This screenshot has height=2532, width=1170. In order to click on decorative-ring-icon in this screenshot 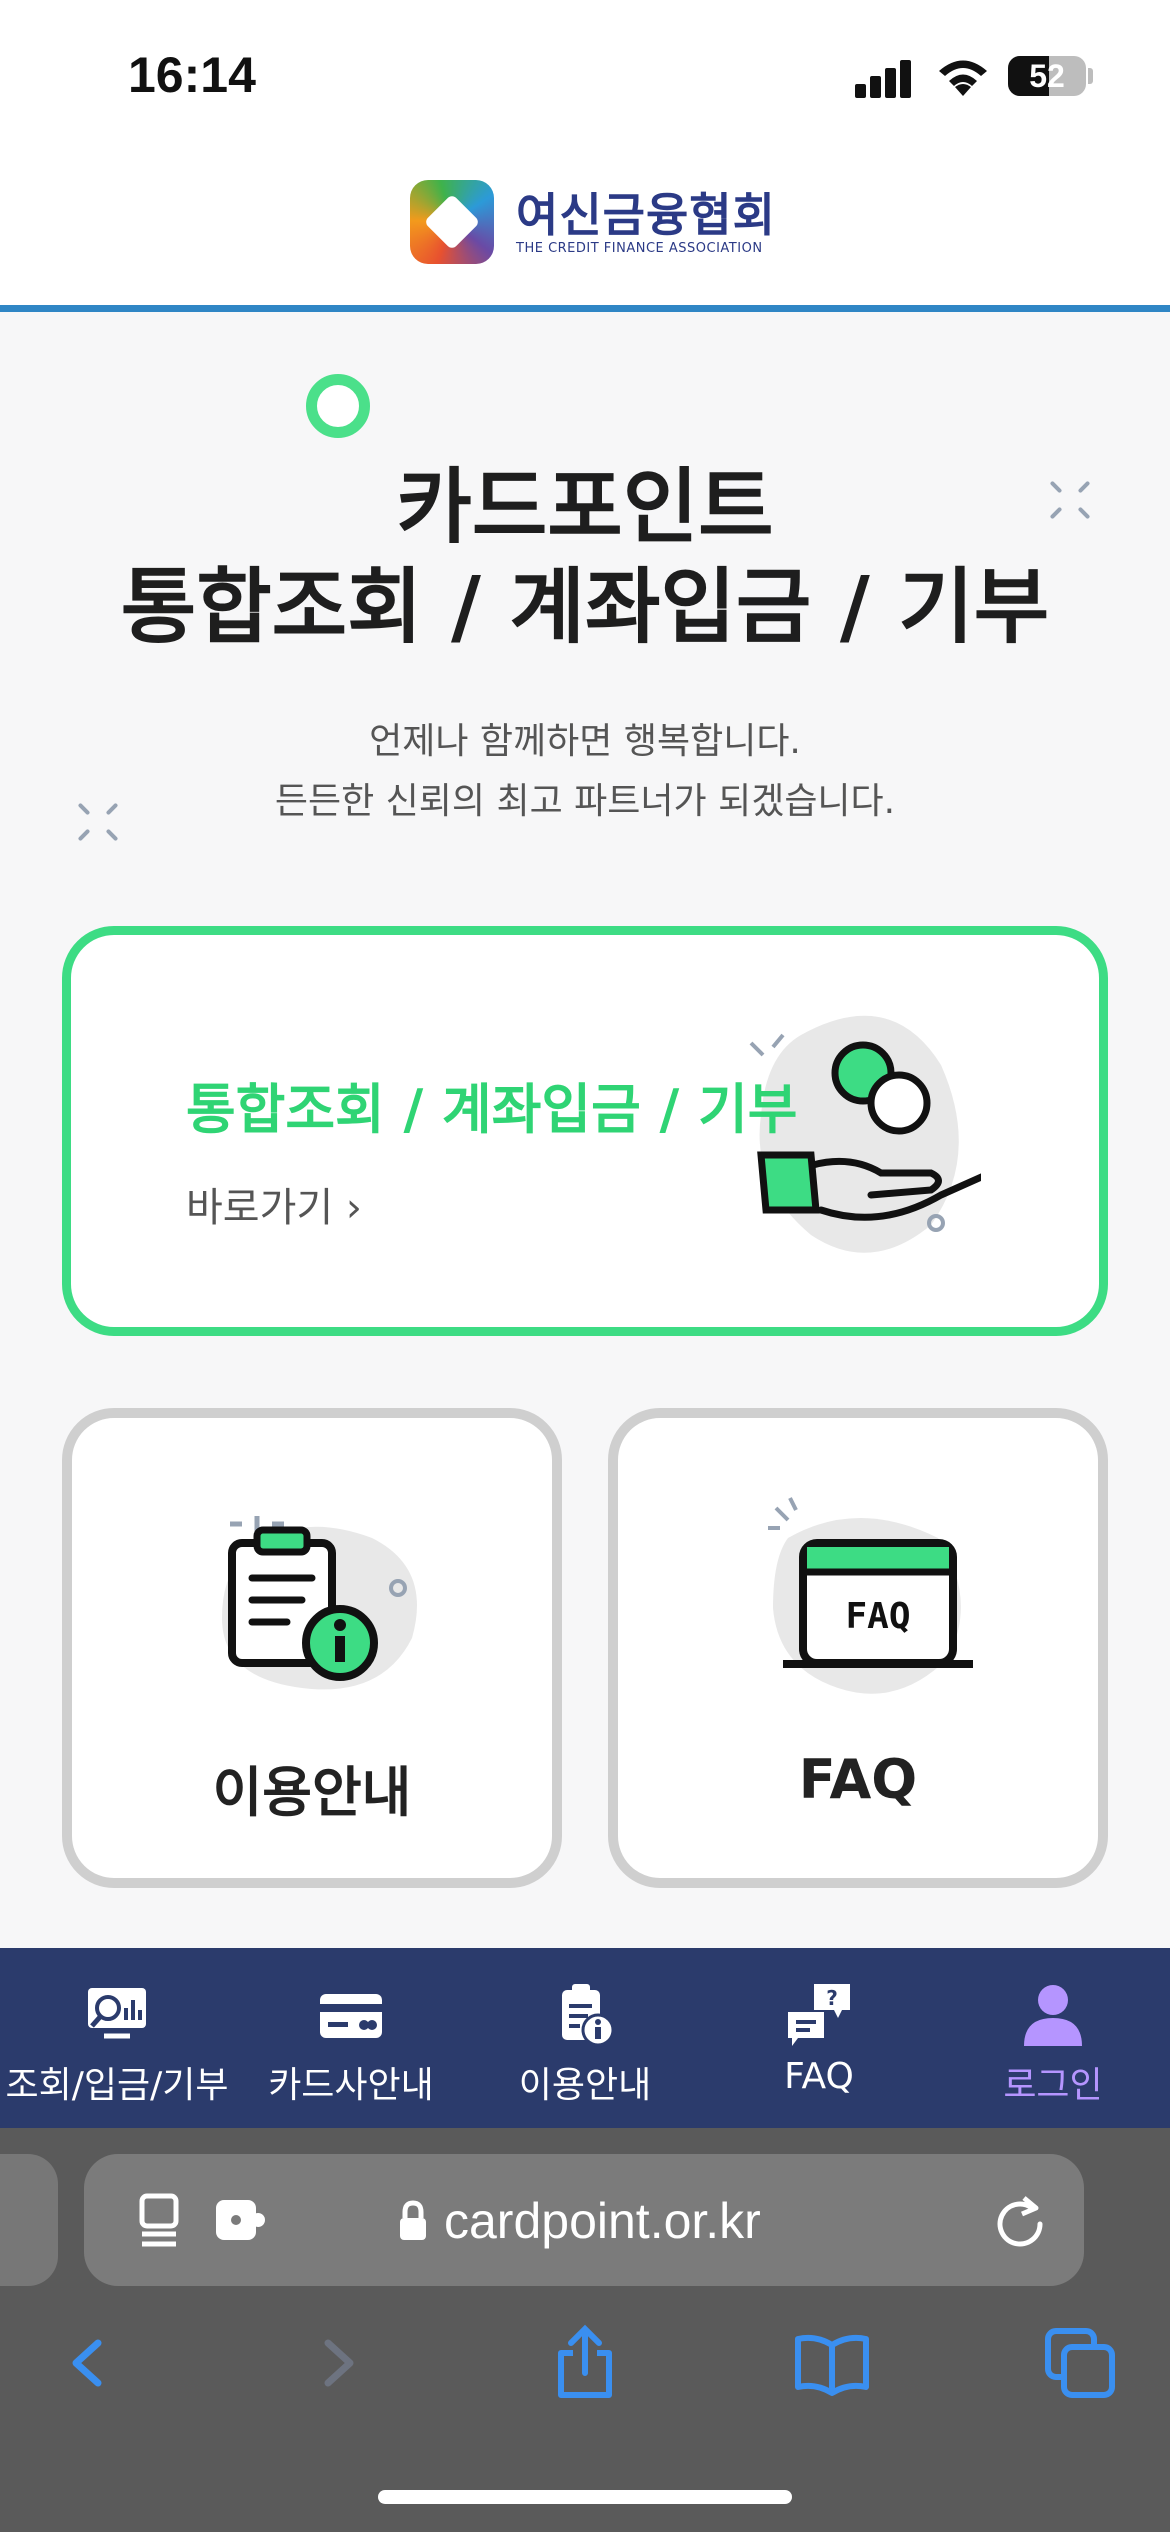, I will do `click(338, 406)`.